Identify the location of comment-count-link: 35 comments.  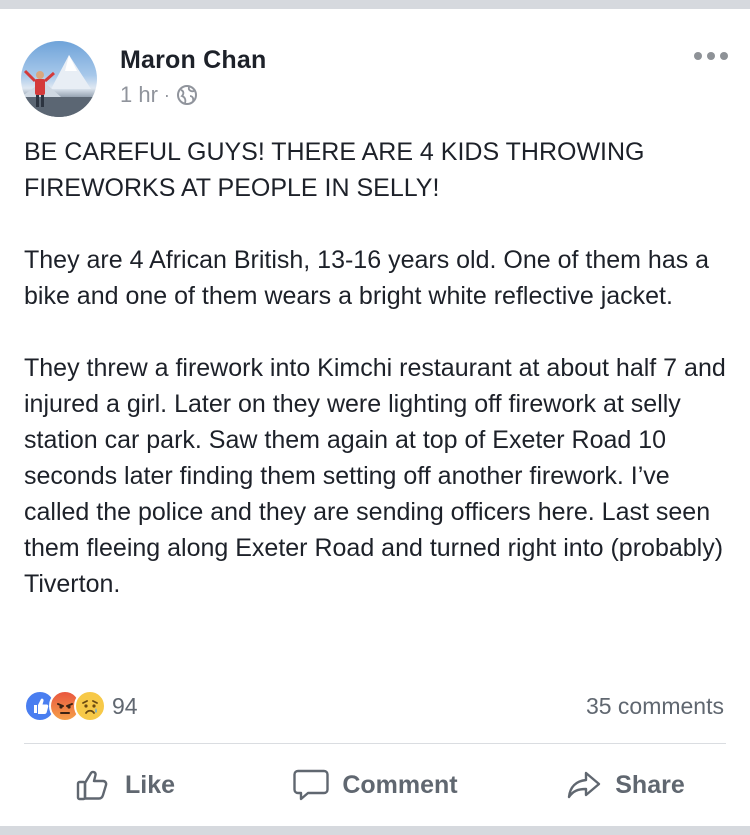
(655, 706).